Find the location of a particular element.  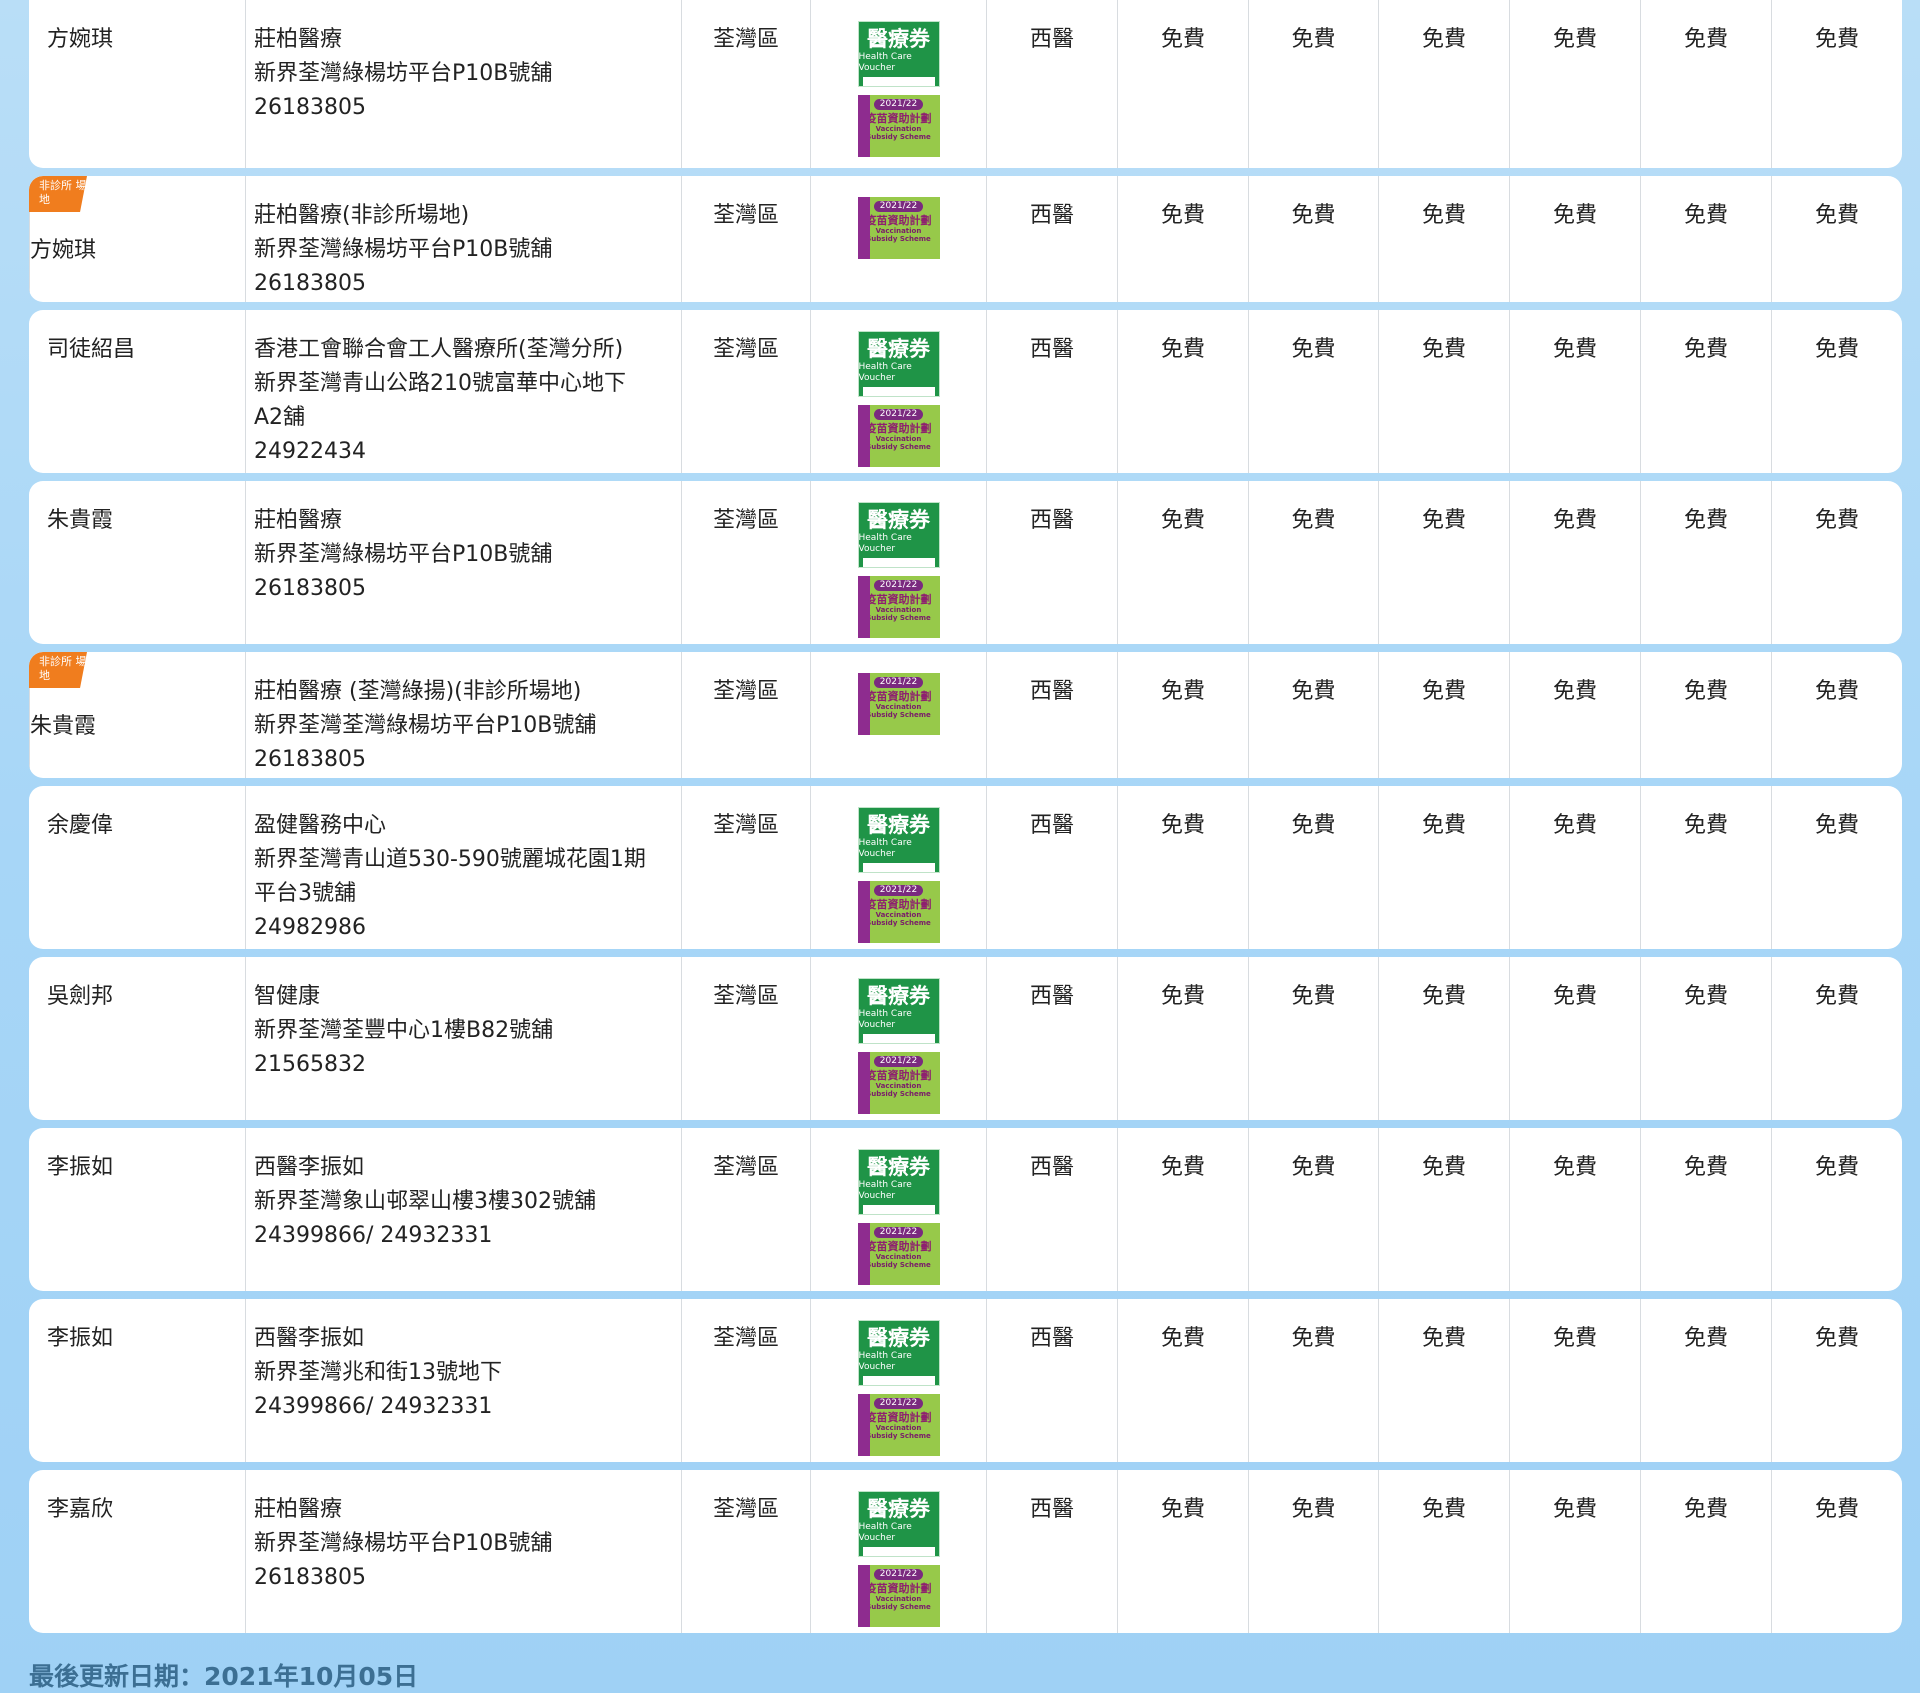

clinic-line: 新界荃灣兆和街13號地下 is located at coordinates (378, 1372).